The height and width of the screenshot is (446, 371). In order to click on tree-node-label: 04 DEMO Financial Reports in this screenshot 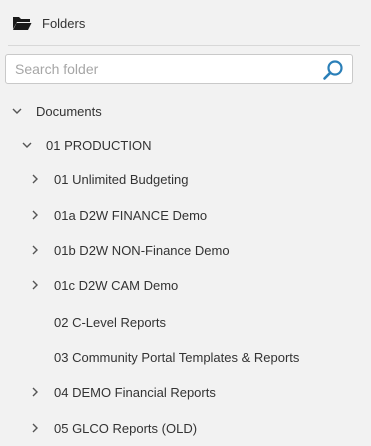, I will do `click(135, 392)`.